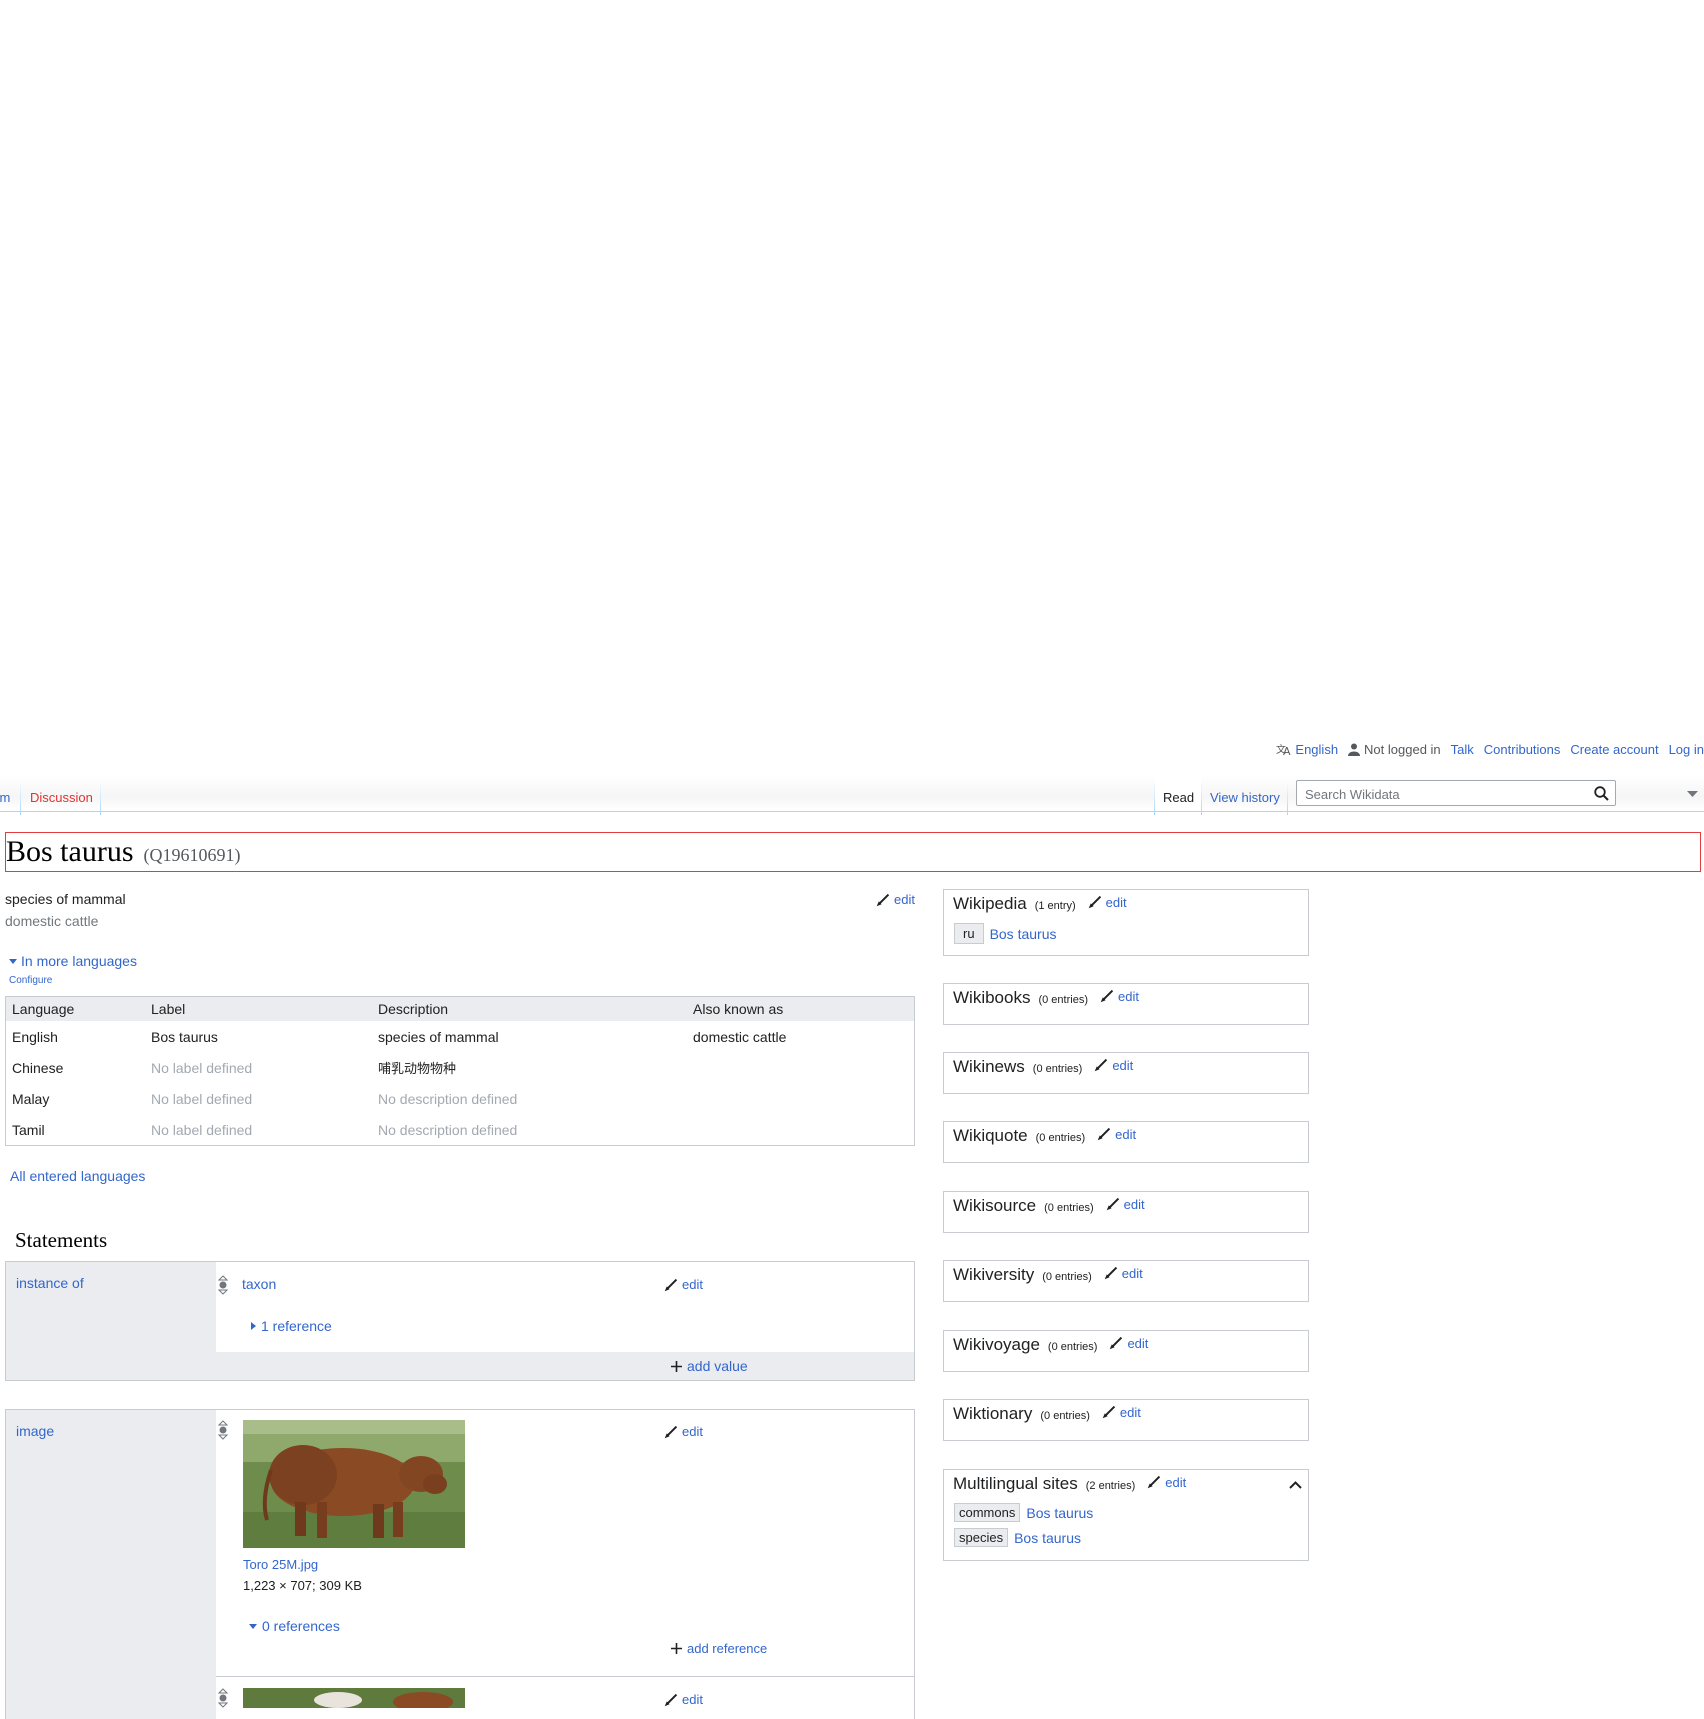 The height and width of the screenshot is (1719, 1704). What do you see at coordinates (1445, 794) in the screenshot?
I see `search-input` at bounding box center [1445, 794].